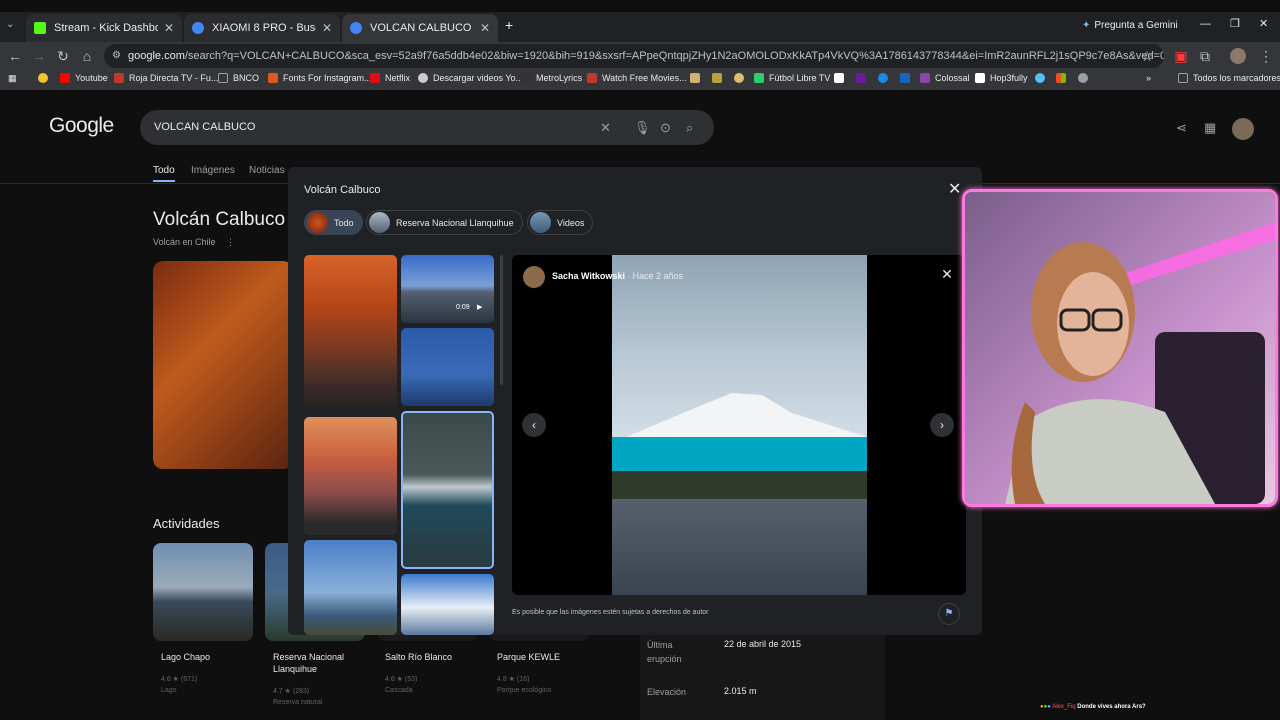 The width and height of the screenshot is (1280, 720). What do you see at coordinates (665, 127) in the screenshot?
I see `lens-icon: ⊙` at bounding box center [665, 127].